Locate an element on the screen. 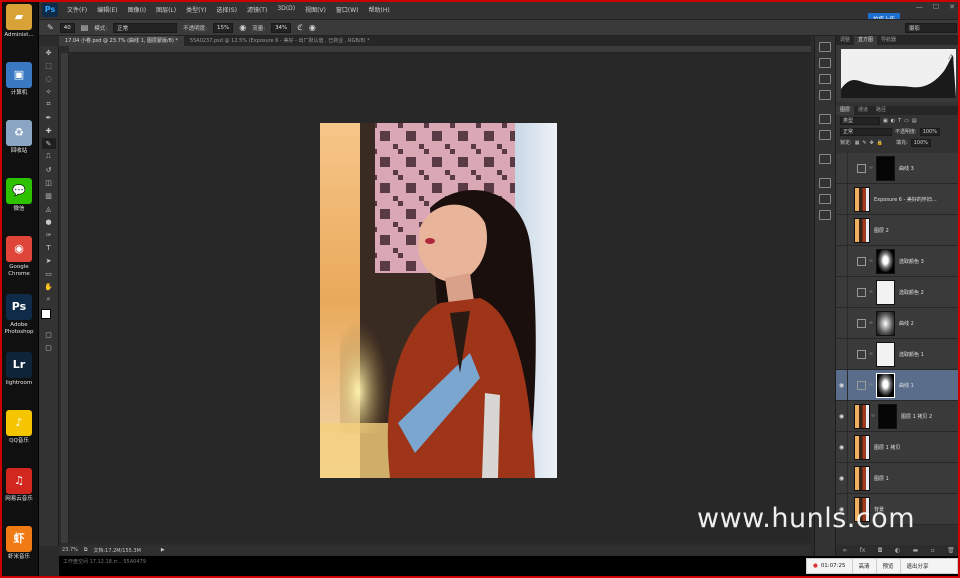 The image size is (960, 578). healing-tool-icon: ✚ is located at coordinates (49, 130).